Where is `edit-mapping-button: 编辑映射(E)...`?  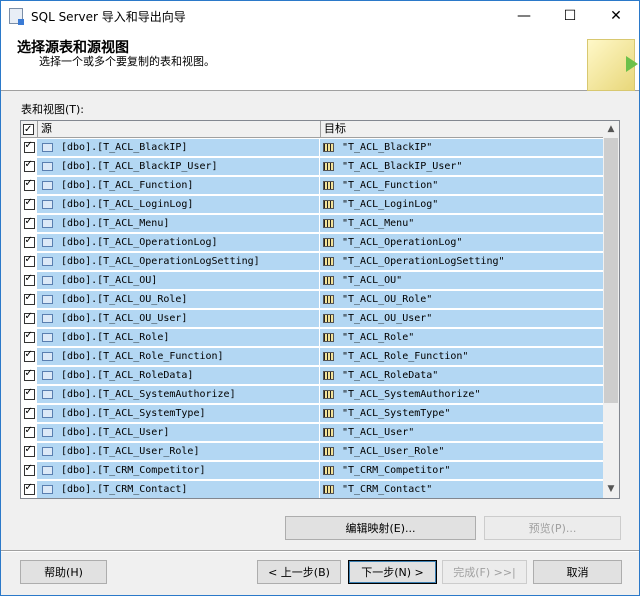
edit-mapping-button: 编辑映射(E)... is located at coordinates (380, 528).